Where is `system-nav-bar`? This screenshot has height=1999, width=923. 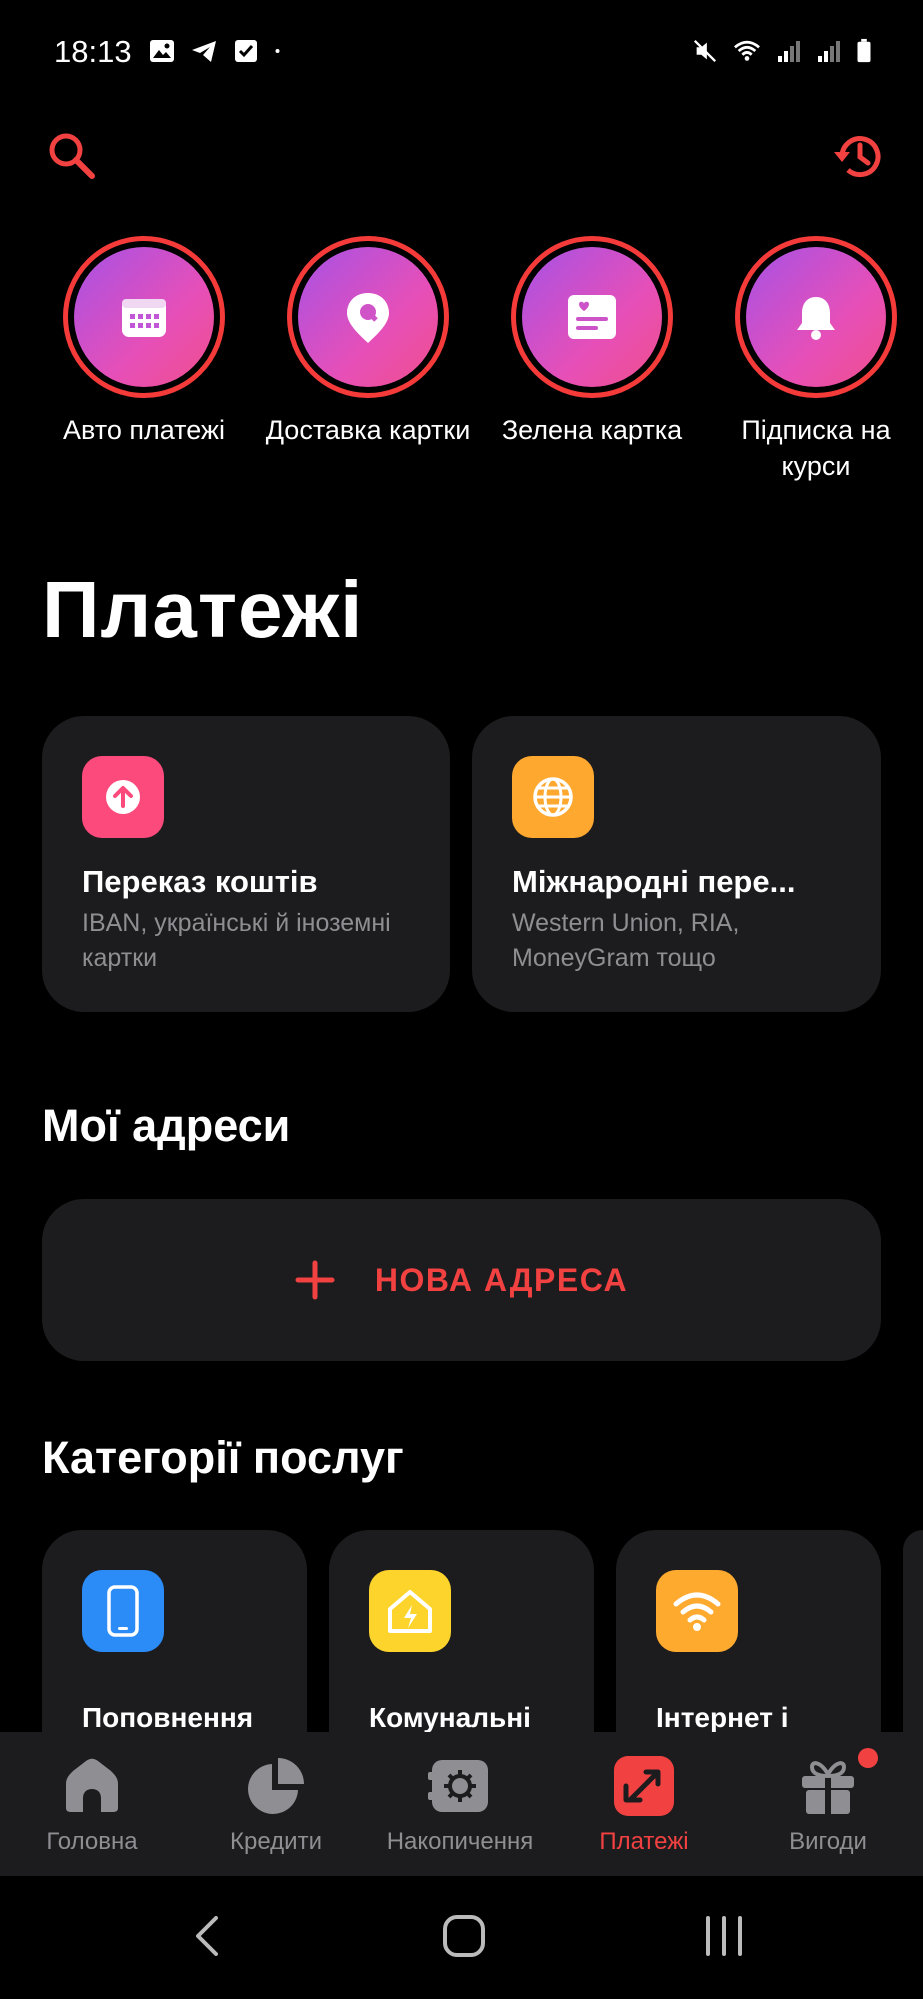
system-nav-bar is located at coordinates (461, 1937).